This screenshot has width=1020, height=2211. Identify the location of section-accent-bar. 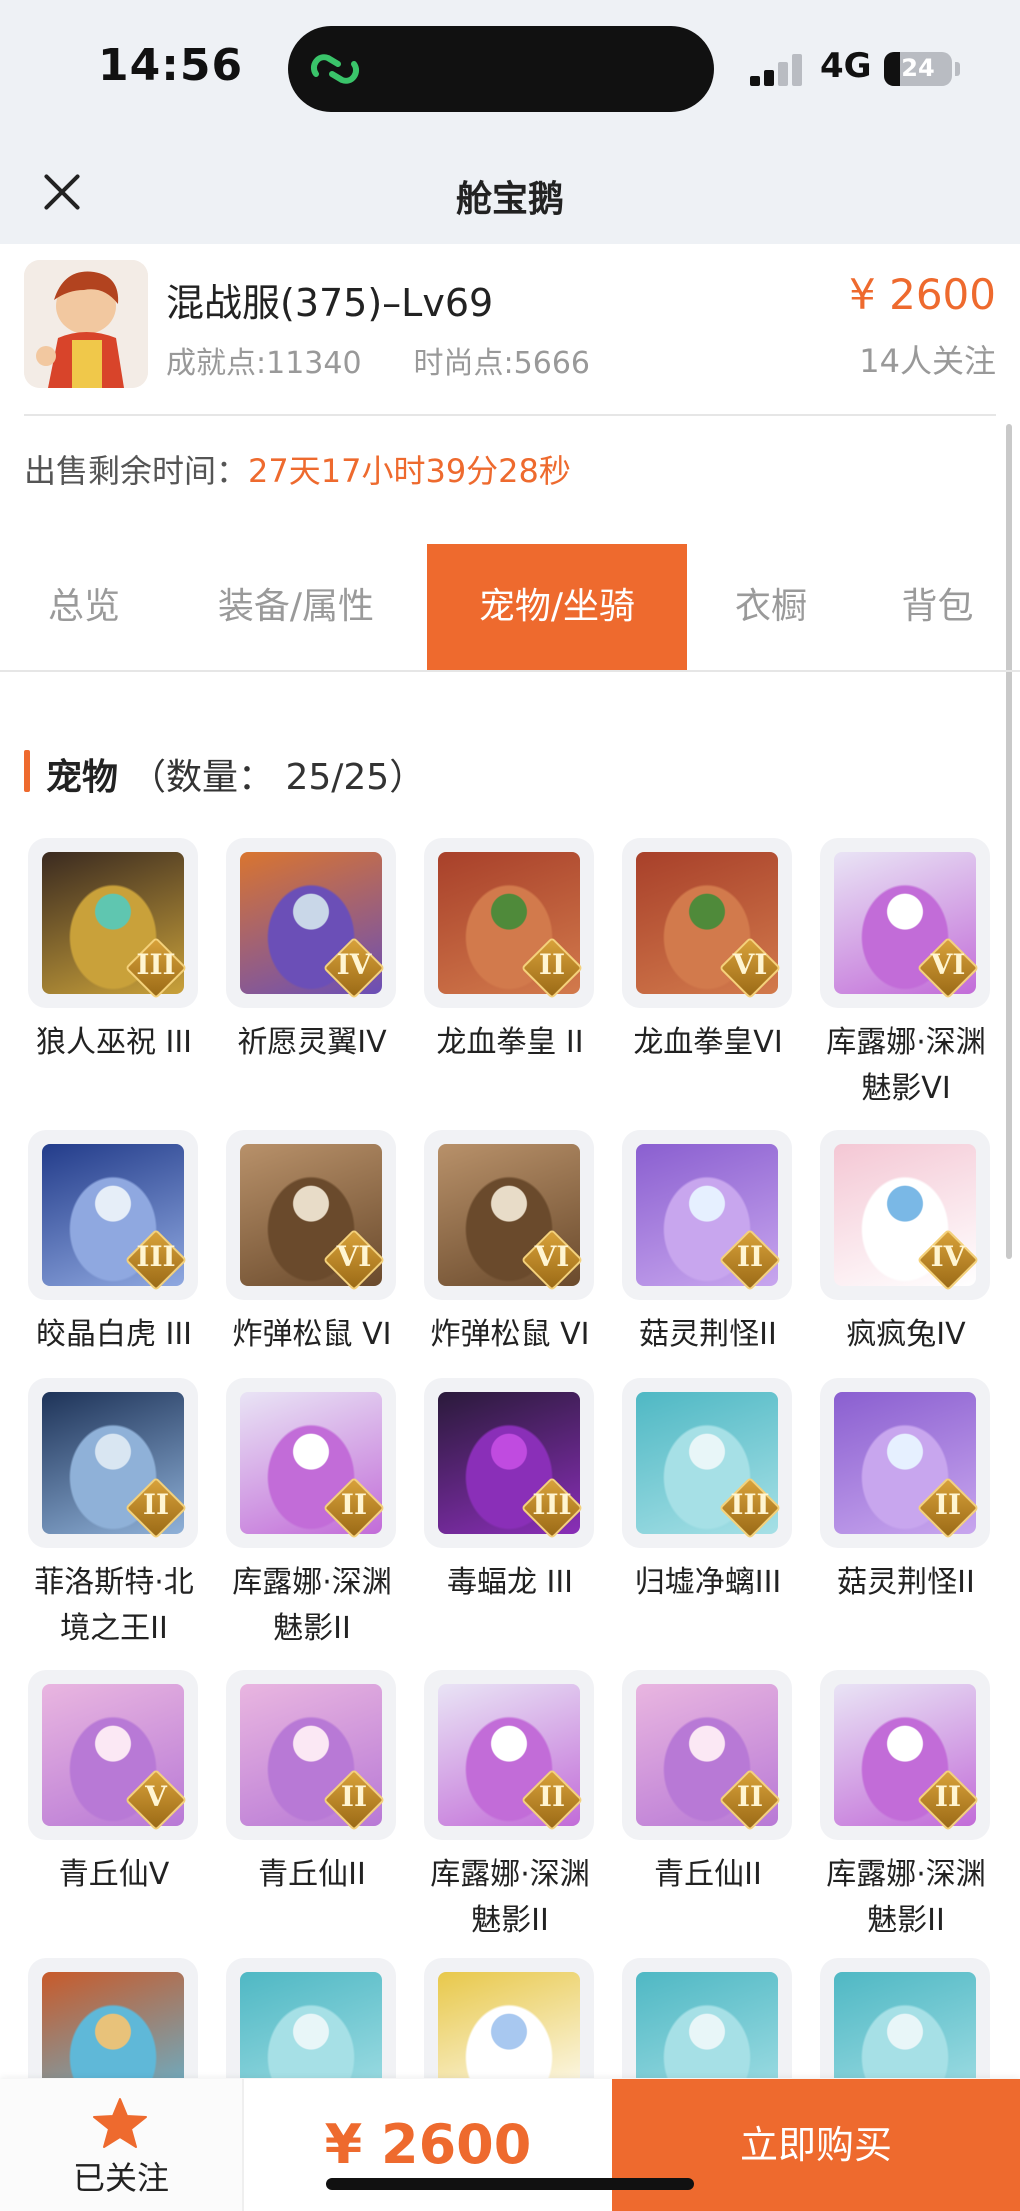
(27, 771).